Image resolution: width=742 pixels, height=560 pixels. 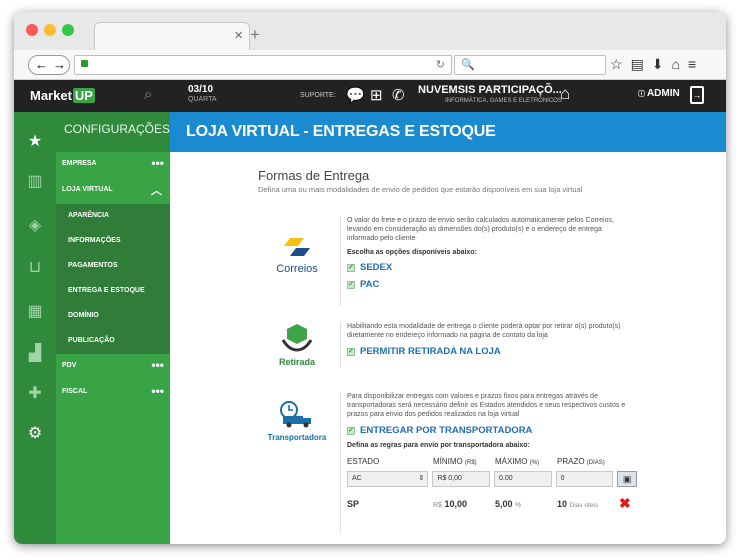 I want to click on sidebar-subitem-aparencia: APARÊNCIA, so click(x=113, y=216).